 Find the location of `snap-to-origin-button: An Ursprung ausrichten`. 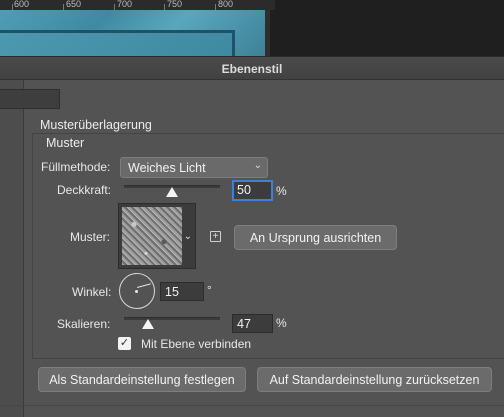

snap-to-origin-button: An Ursprung ausrichten is located at coordinates (315, 237).